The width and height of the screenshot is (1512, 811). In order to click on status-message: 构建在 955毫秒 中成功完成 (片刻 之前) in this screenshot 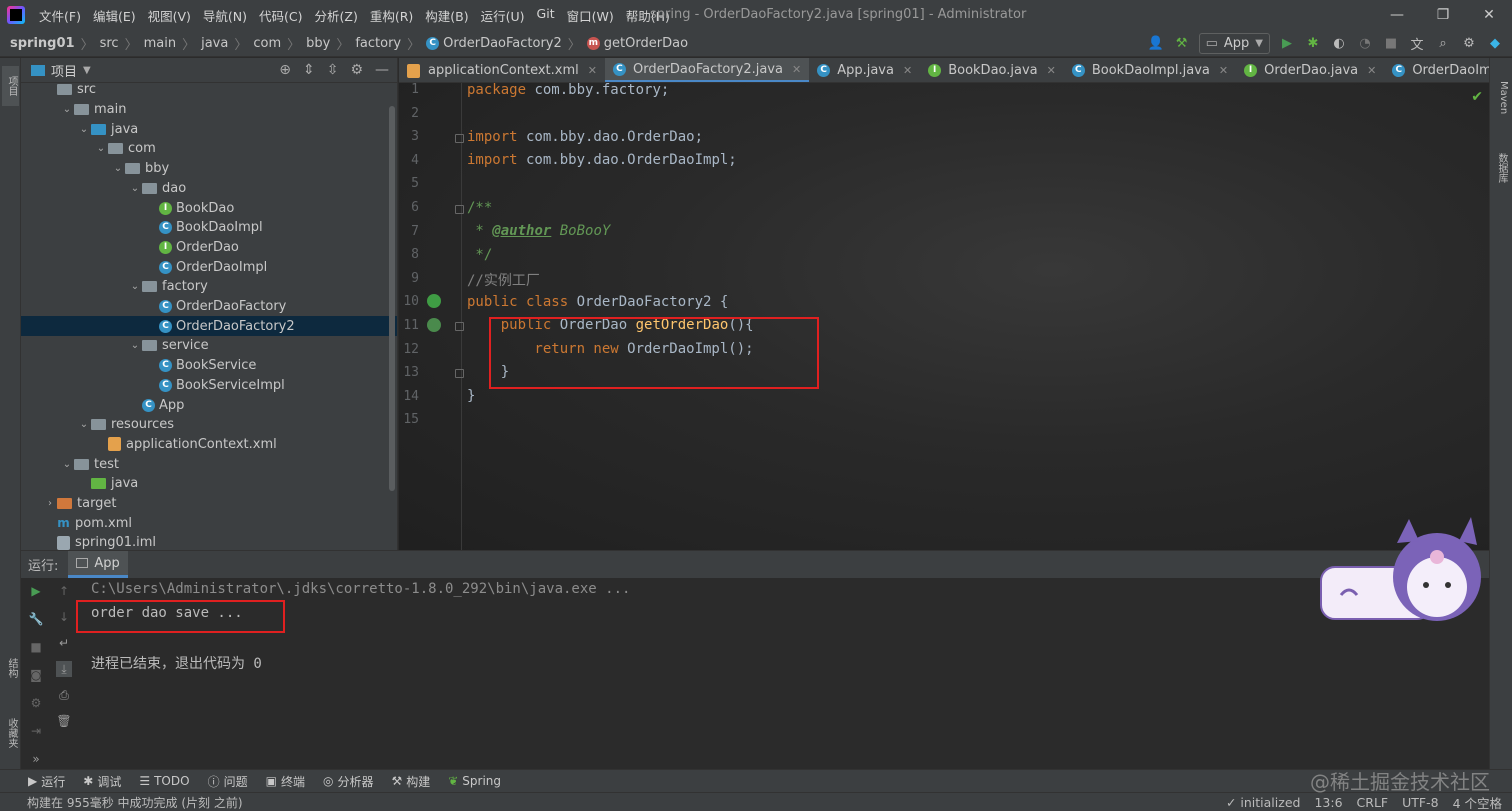, I will do `click(135, 802)`.